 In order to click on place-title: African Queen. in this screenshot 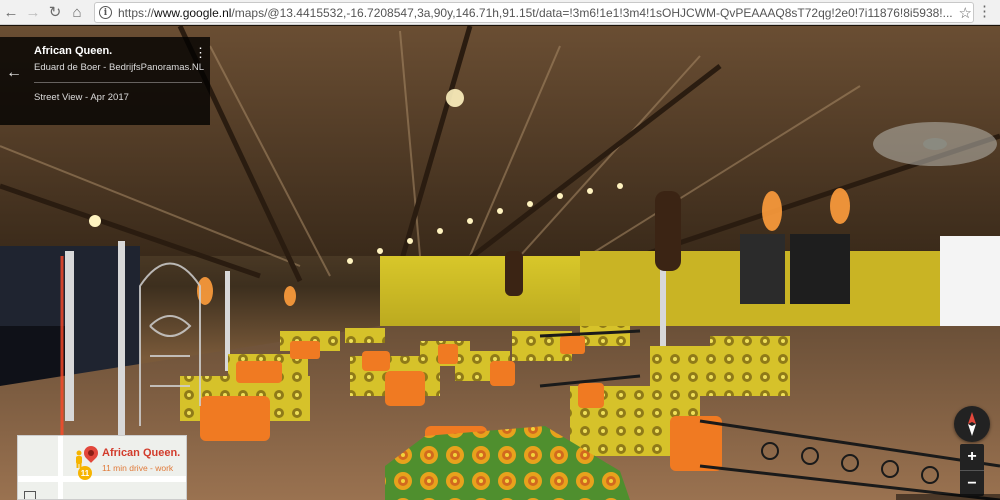, I will do `click(73, 51)`.